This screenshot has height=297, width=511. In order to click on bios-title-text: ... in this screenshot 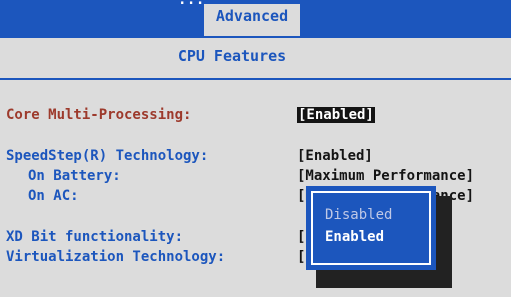, I will do `click(191, 4)`.